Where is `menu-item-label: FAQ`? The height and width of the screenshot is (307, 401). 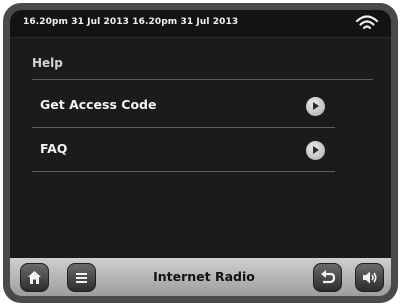 menu-item-label: FAQ is located at coordinates (54, 148).